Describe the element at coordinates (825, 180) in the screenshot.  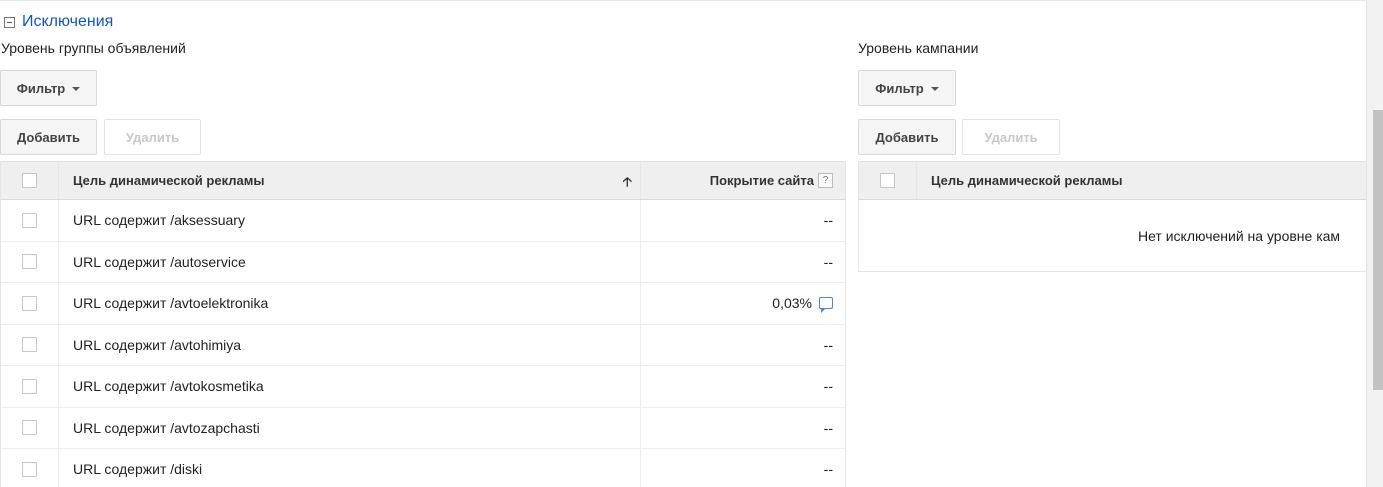
I see `help-icon: ?` at that location.